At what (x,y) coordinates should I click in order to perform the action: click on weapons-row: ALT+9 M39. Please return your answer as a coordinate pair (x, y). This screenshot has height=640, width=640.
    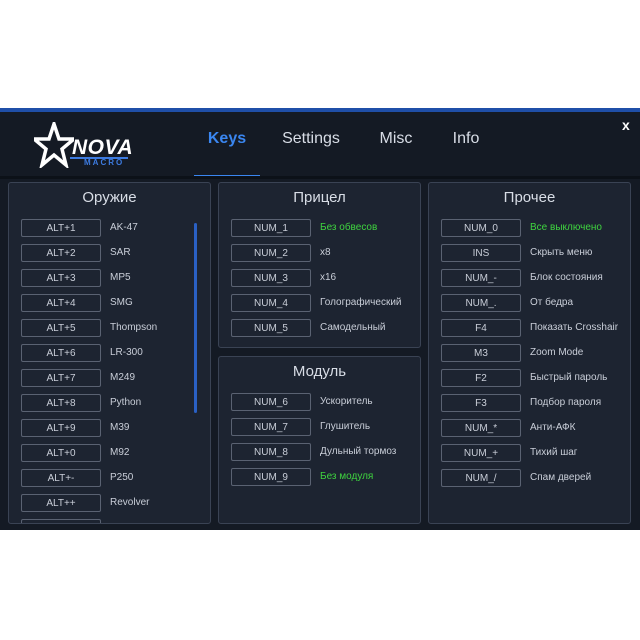
    Looking at the image, I should click on (115, 429).